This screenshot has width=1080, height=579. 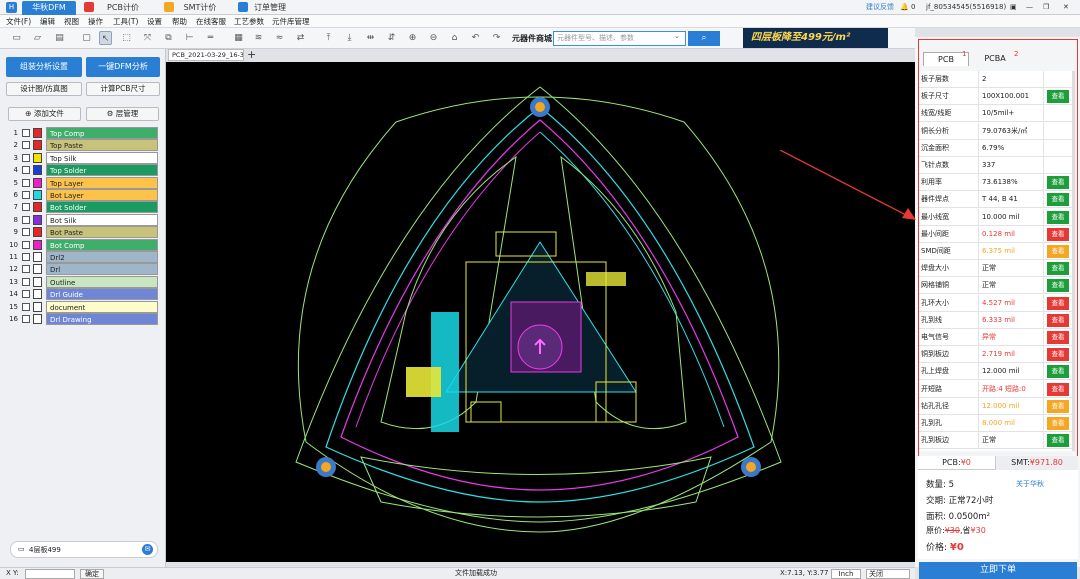 I want to click on search-input: 元器件型号、描述、参数, so click(x=619, y=38).